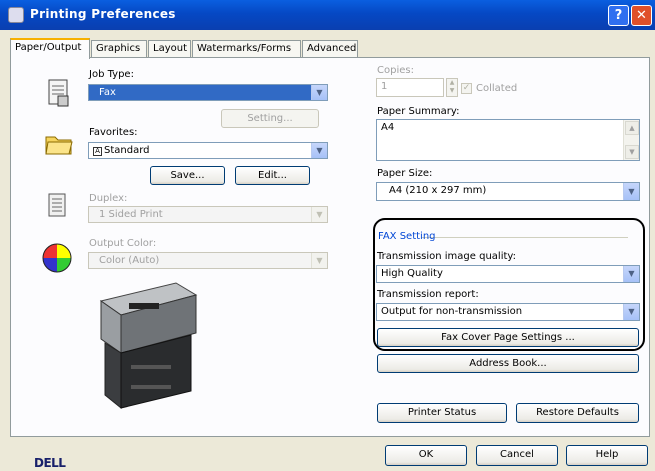  What do you see at coordinates (123, 243) in the screenshot?
I see `output-color-label: Output Color:` at bounding box center [123, 243].